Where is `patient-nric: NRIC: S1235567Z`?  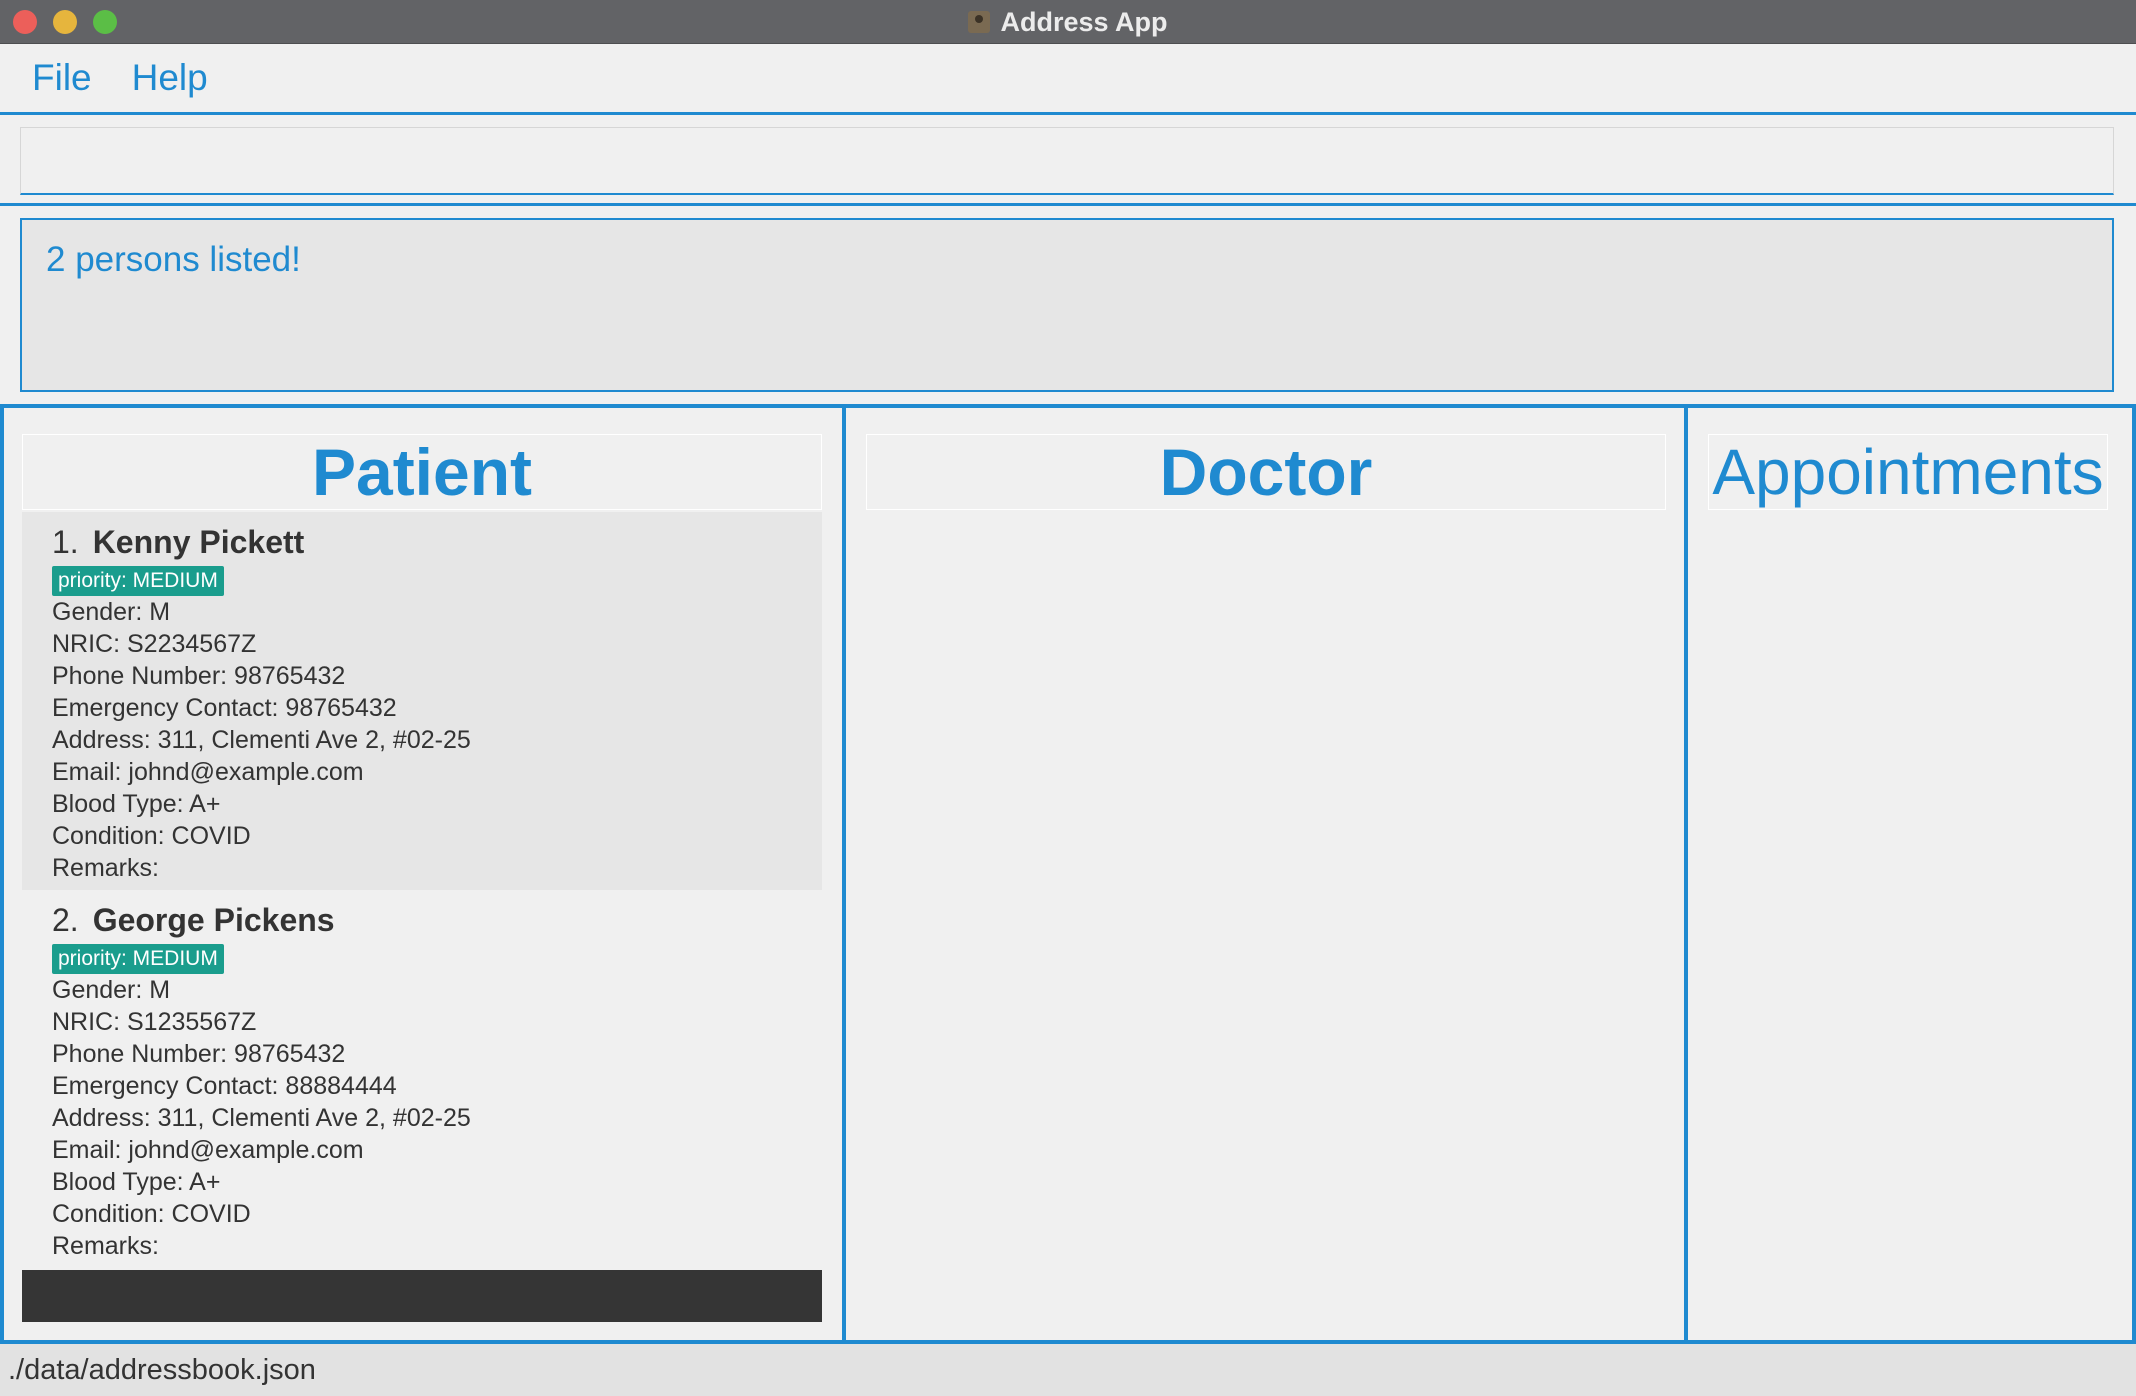
patient-nric: NRIC: S1235567Z is located at coordinates (154, 1022).